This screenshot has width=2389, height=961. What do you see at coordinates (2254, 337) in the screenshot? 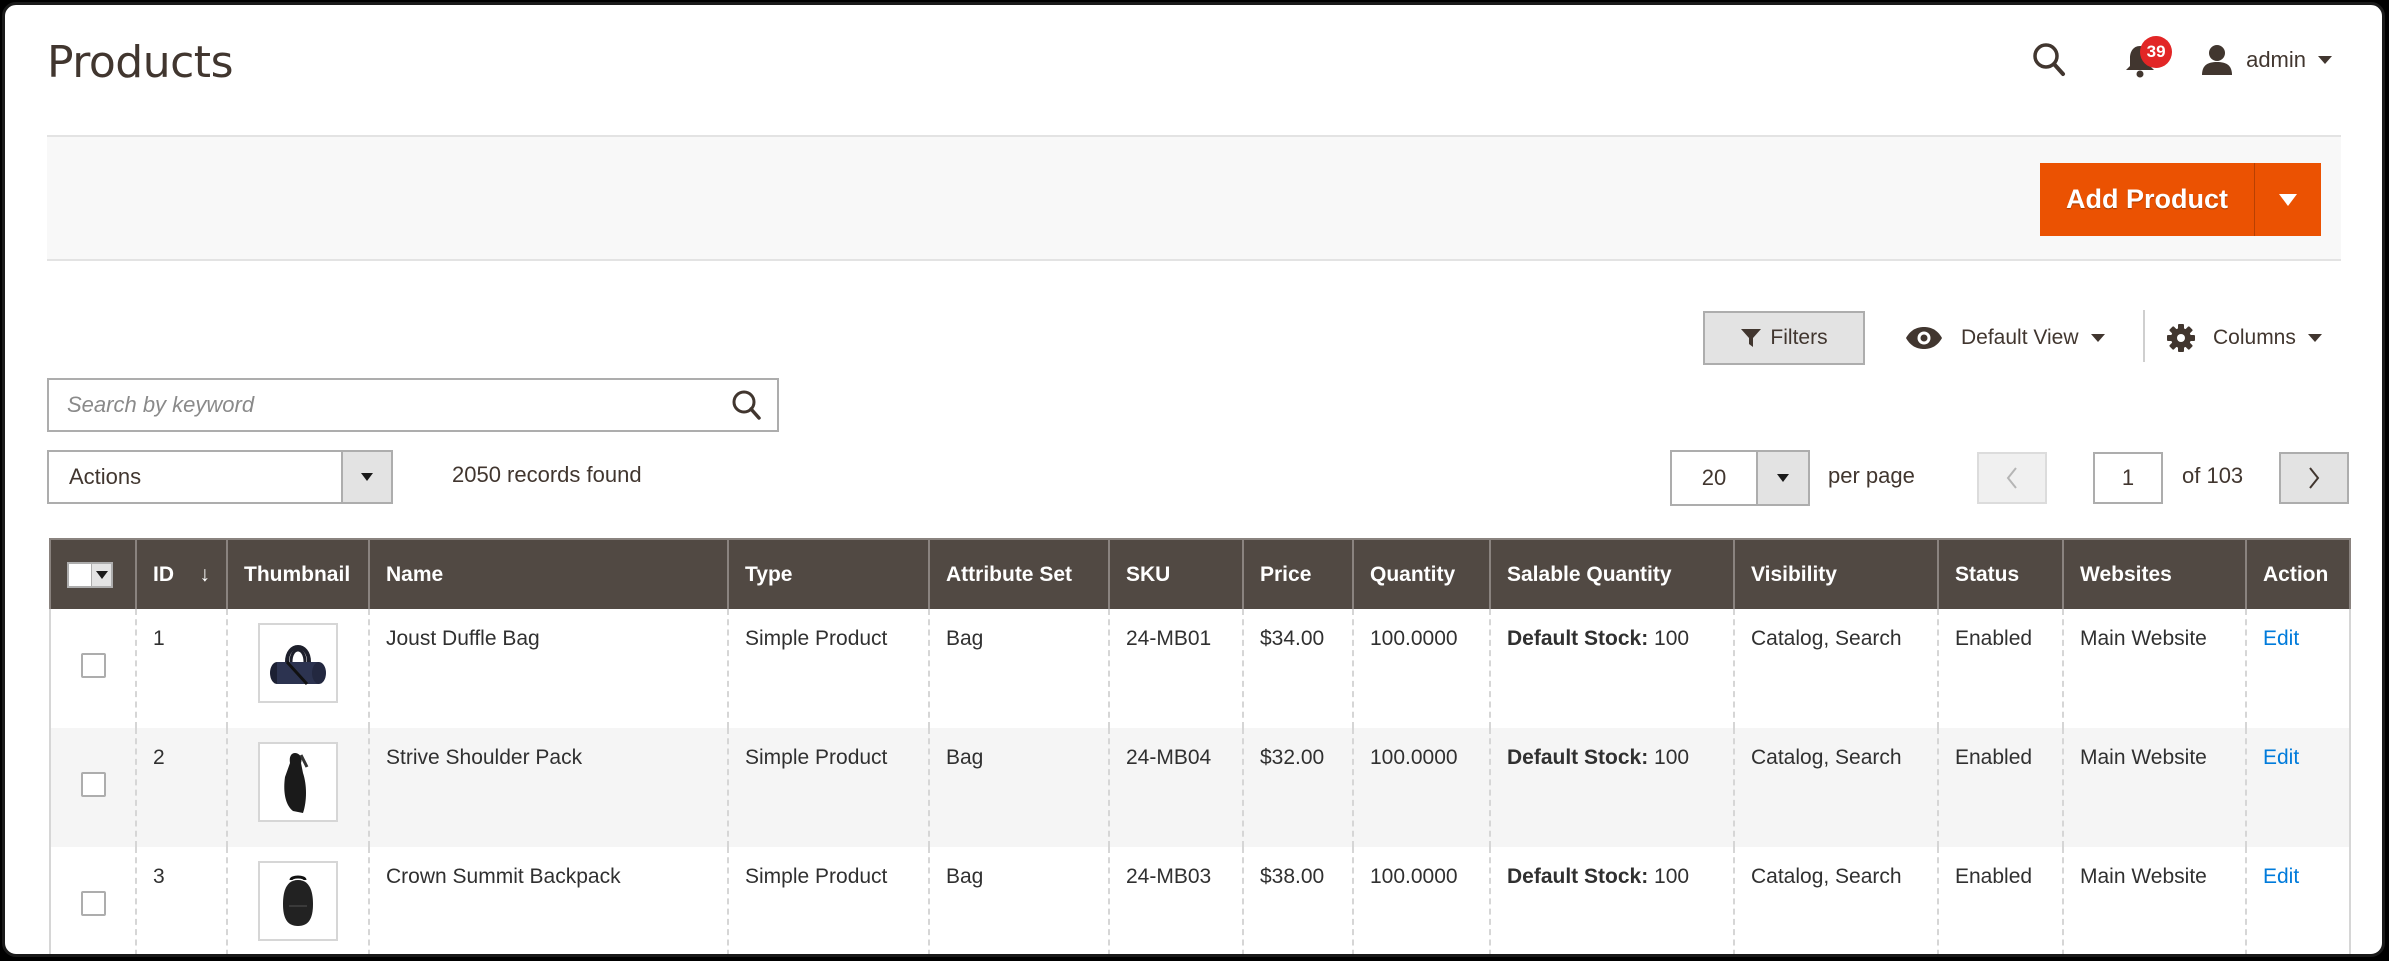
I see `columns-label: Columns` at bounding box center [2254, 337].